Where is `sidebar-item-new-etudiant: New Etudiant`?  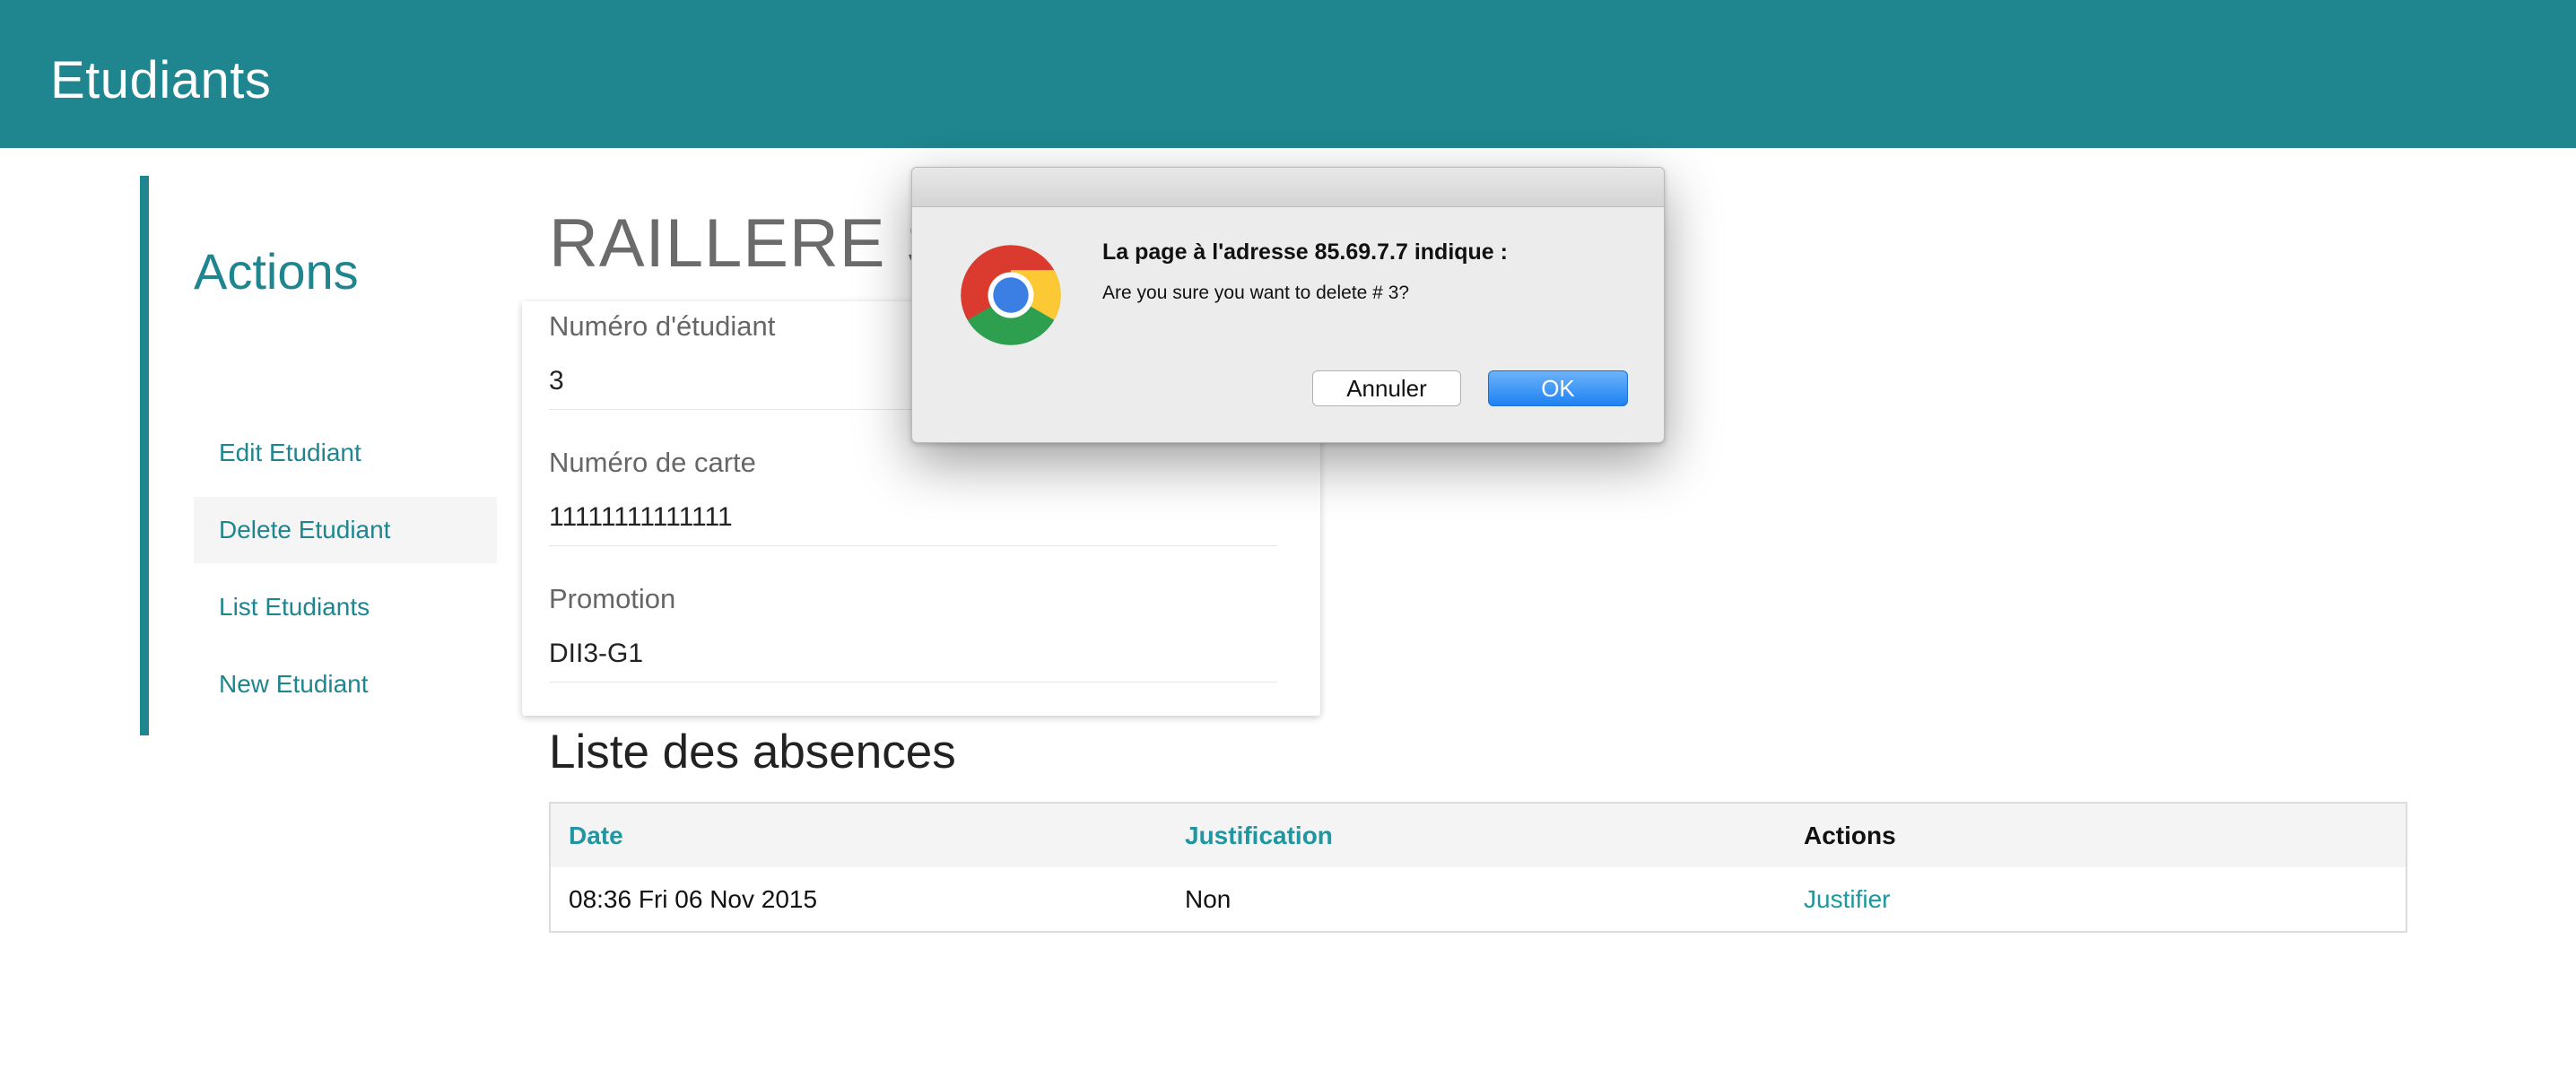
sidebar-item-new-etudiant: New Etudiant is located at coordinates (345, 684).